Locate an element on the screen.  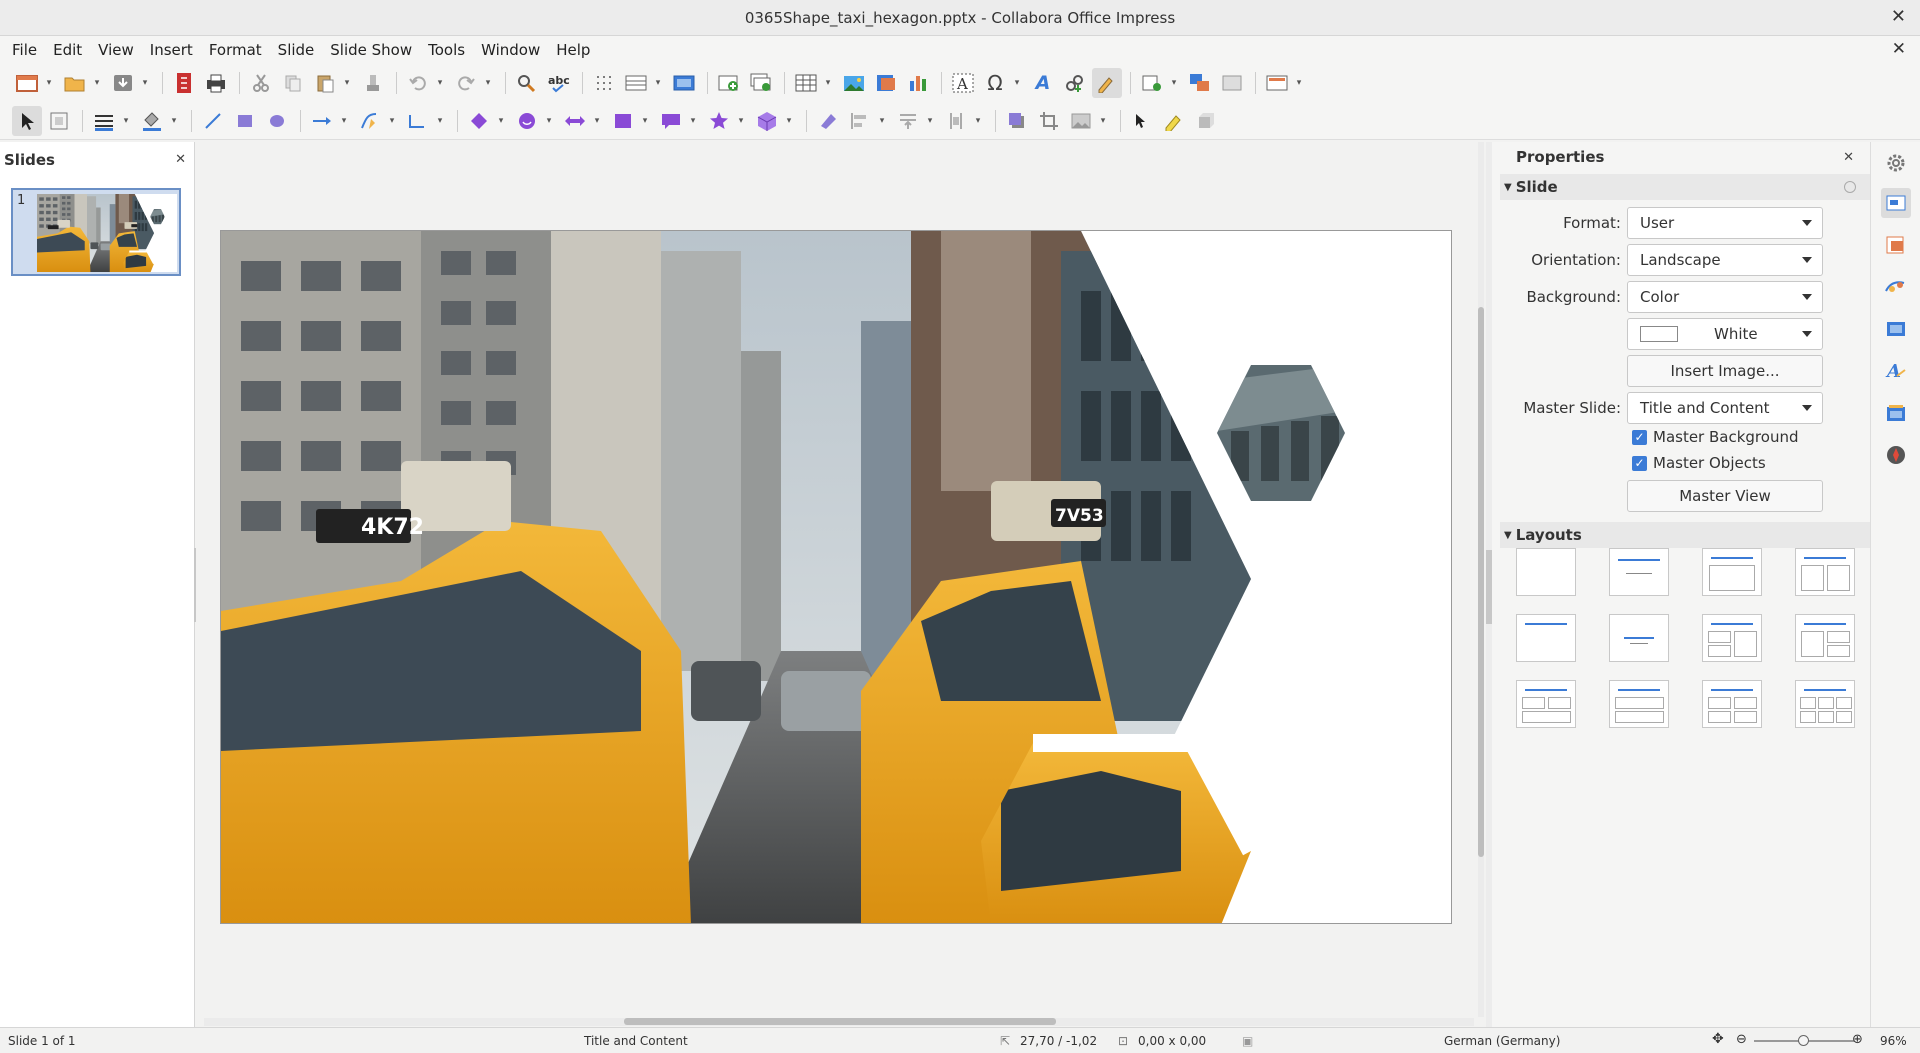
export-pdf-icon is located at coordinates (184, 83).